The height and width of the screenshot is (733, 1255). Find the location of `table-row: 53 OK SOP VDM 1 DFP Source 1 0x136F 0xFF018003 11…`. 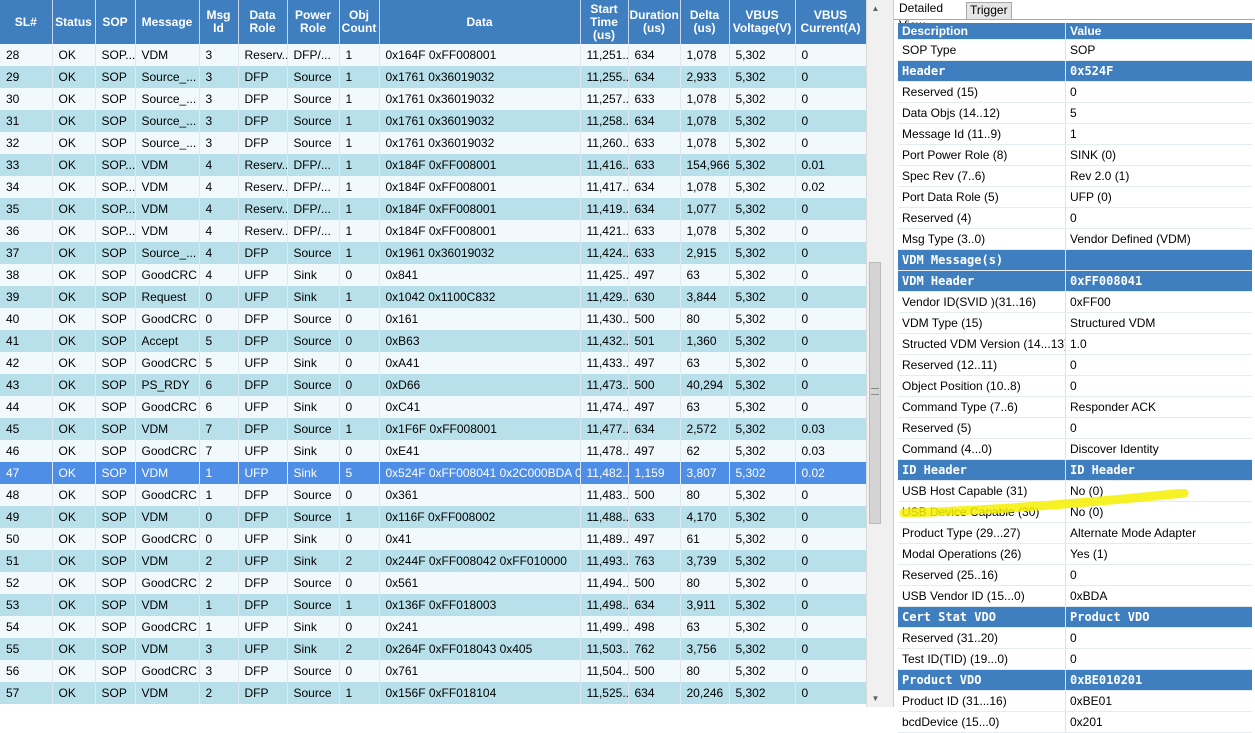

table-row: 53 OK SOP VDM 1 DFP Source 1 0x136F 0xFF018003 11… is located at coordinates (433, 605).